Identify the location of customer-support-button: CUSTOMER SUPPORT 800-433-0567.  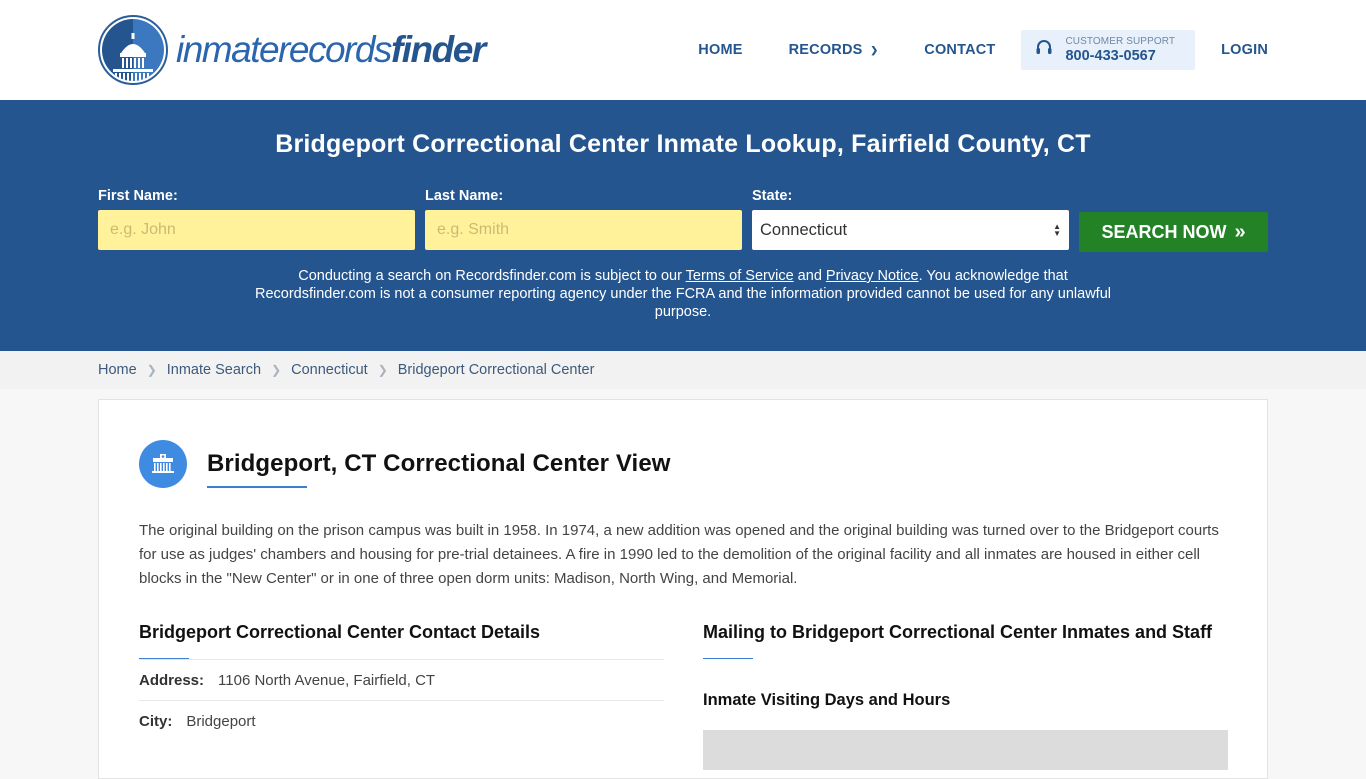
(1108, 50).